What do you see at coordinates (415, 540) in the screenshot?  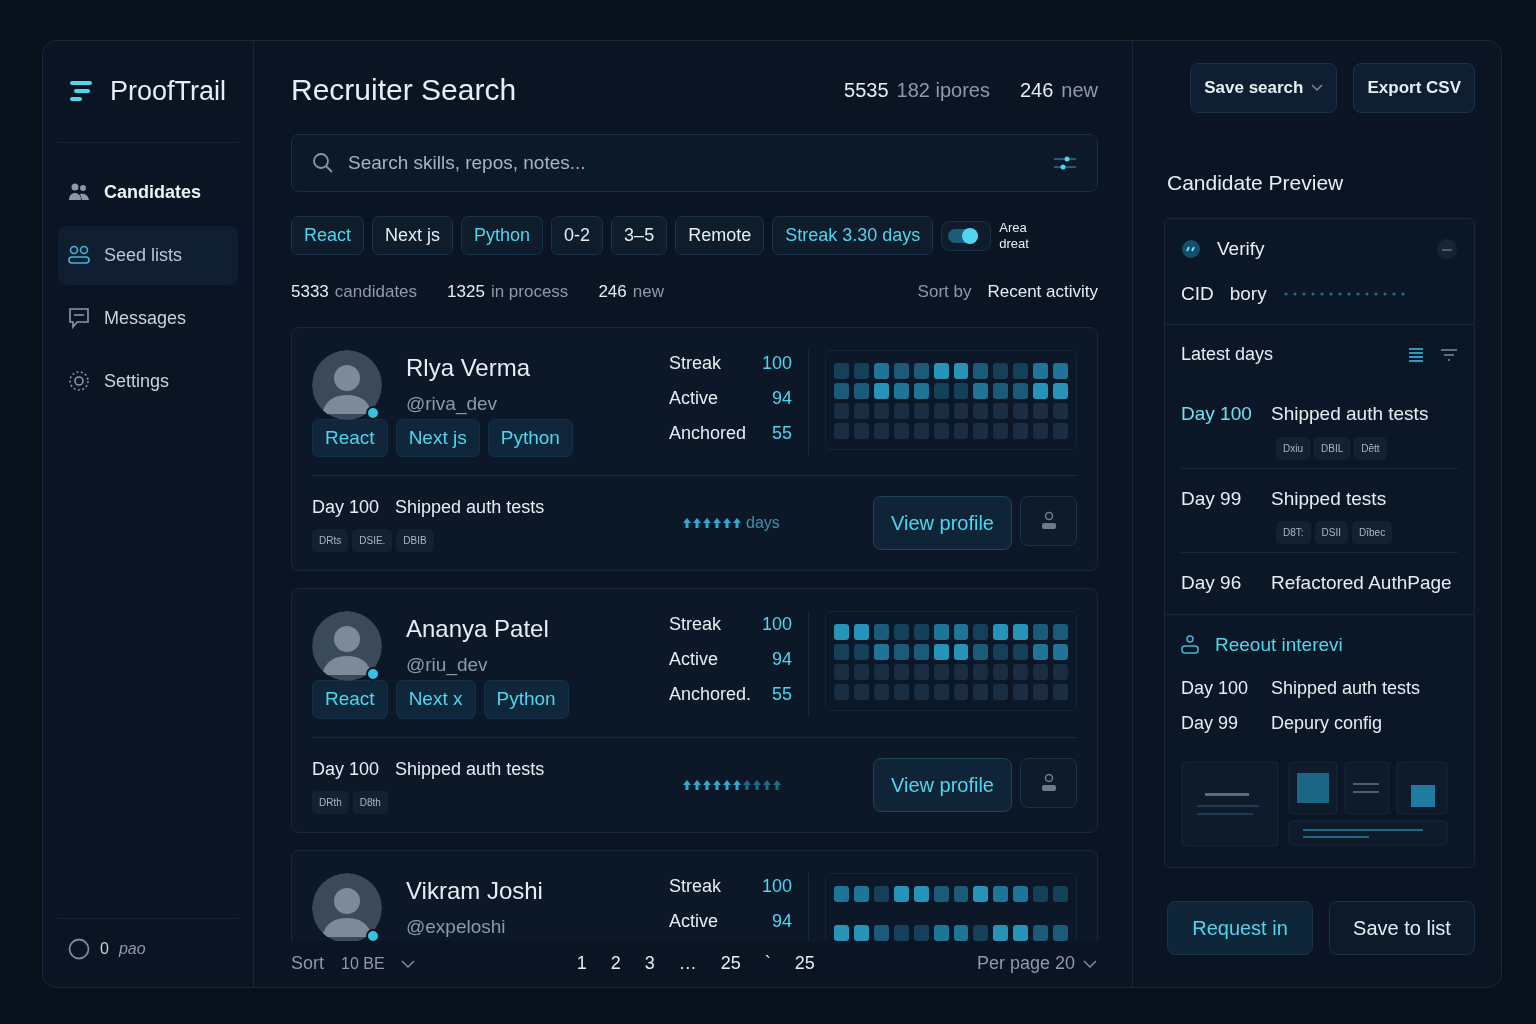 I see `artifact-chip: DBIB` at bounding box center [415, 540].